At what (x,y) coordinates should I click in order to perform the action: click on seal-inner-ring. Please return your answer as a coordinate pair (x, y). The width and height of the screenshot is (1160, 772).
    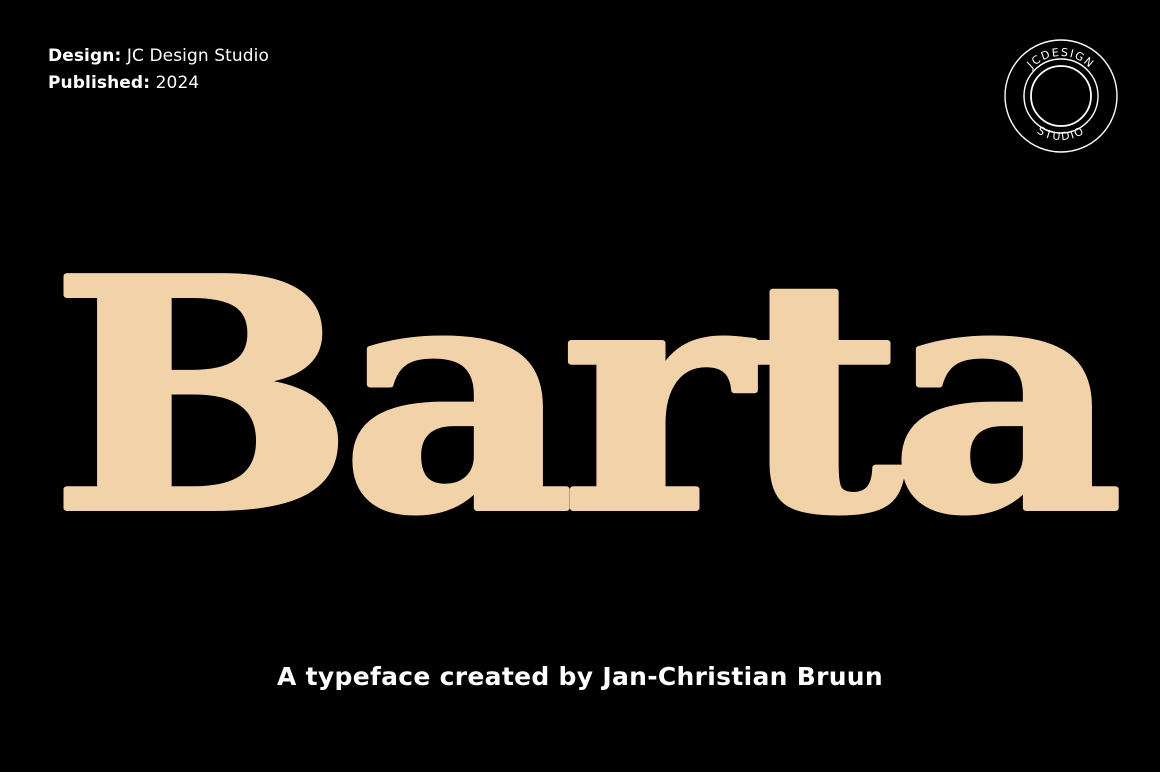
    Looking at the image, I should click on (1061, 96).